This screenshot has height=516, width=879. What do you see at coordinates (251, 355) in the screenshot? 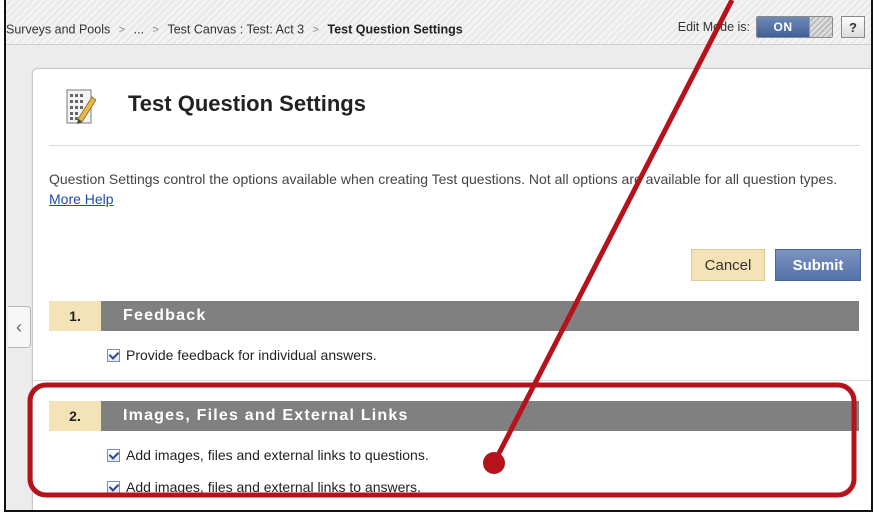
I see `option-label: Provide feedback for individual answers.` at bounding box center [251, 355].